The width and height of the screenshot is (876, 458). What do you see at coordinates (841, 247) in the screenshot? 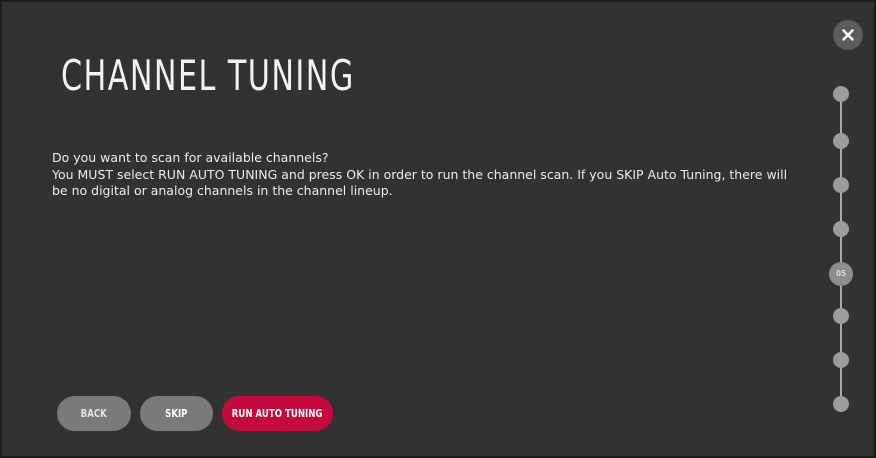
I see `progress-stepper: 05` at bounding box center [841, 247].